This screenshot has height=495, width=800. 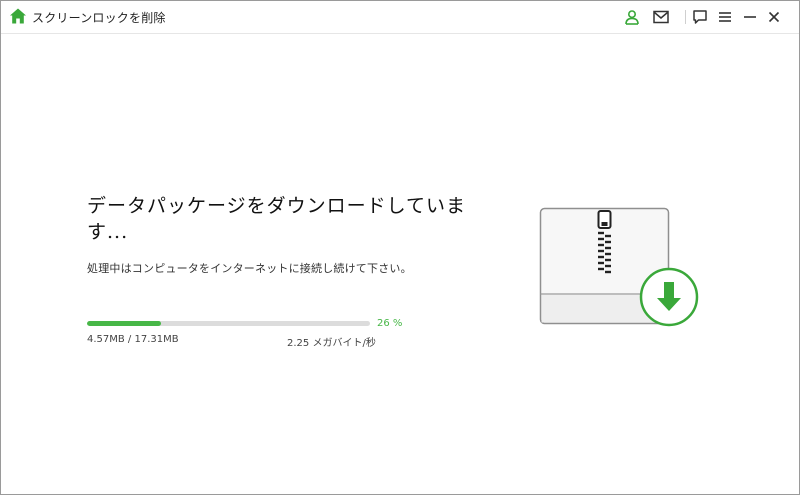 What do you see at coordinates (661, 17) in the screenshot?
I see `mail-icon` at bounding box center [661, 17].